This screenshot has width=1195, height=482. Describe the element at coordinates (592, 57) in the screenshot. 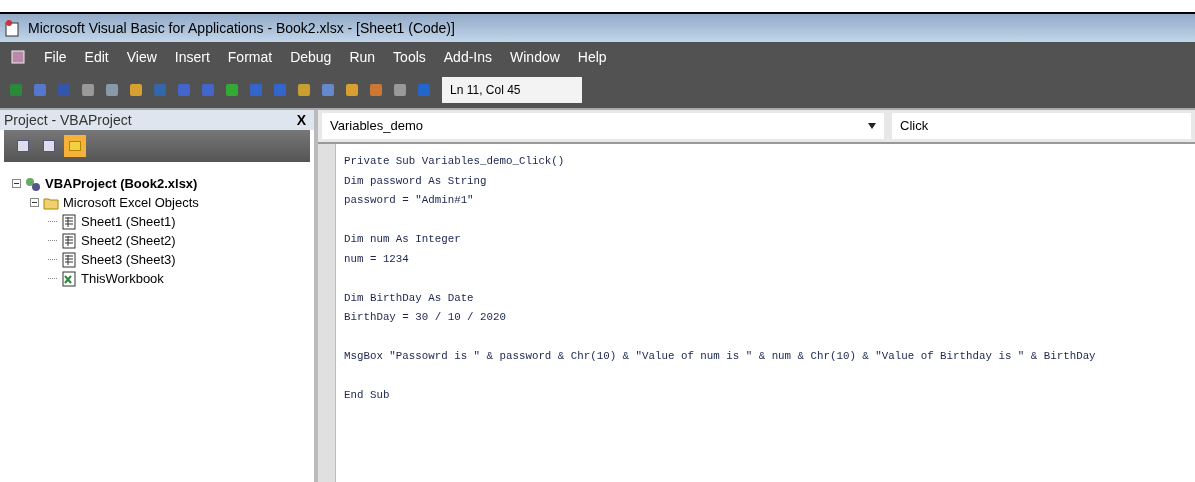

I see `menu-item: Help` at that location.